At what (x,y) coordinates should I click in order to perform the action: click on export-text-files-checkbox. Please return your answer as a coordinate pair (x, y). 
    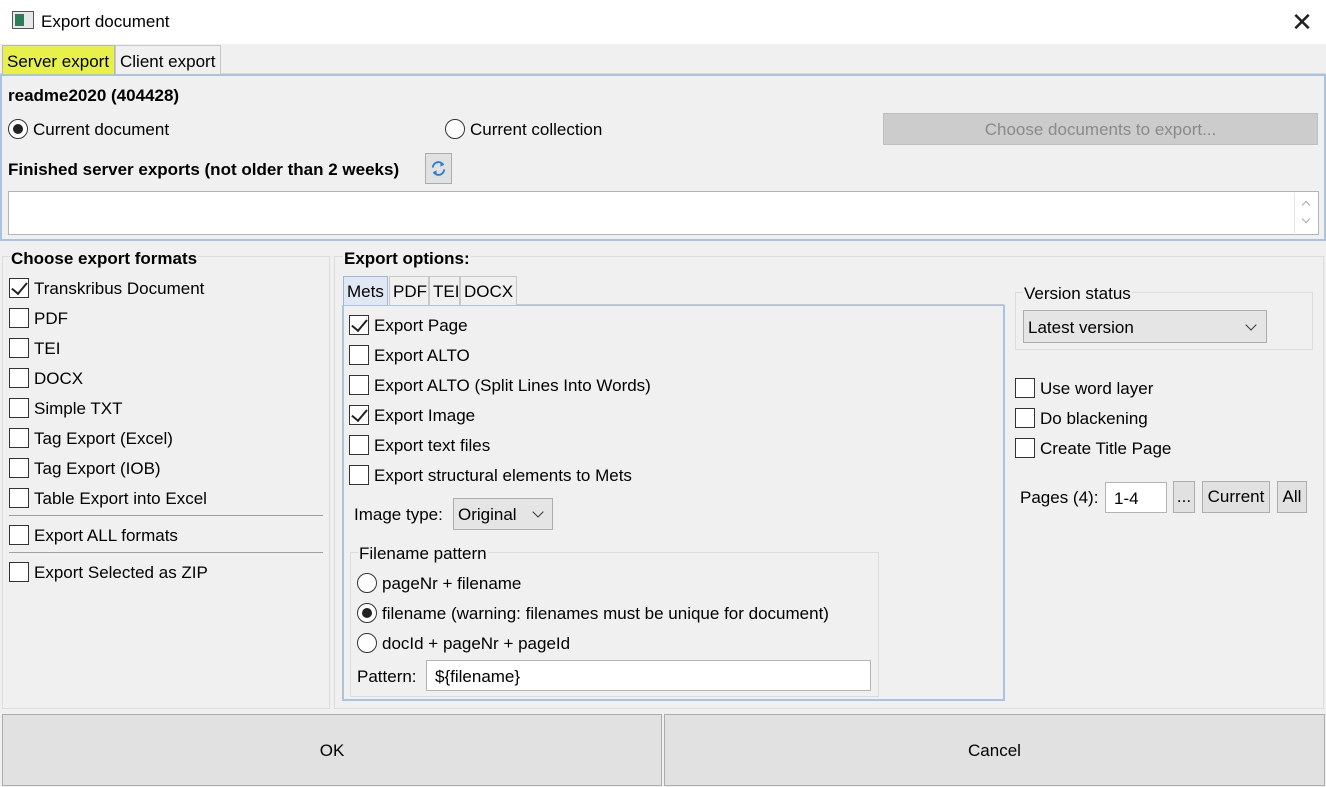
    Looking at the image, I should click on (359, 445).